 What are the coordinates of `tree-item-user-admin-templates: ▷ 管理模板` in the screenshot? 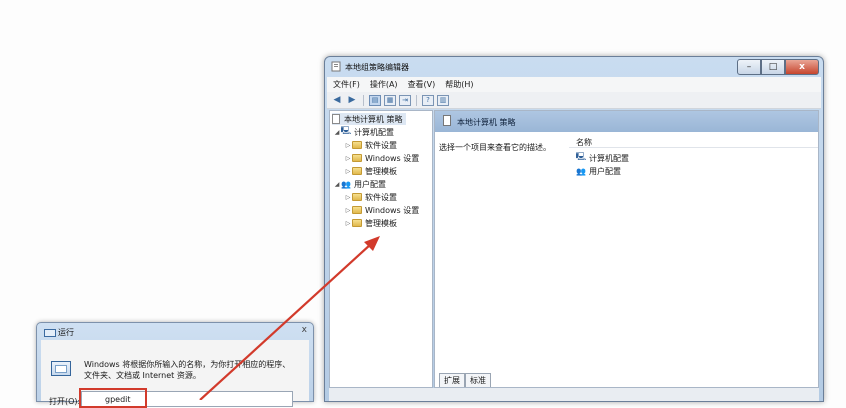 It's located at (370, 223).